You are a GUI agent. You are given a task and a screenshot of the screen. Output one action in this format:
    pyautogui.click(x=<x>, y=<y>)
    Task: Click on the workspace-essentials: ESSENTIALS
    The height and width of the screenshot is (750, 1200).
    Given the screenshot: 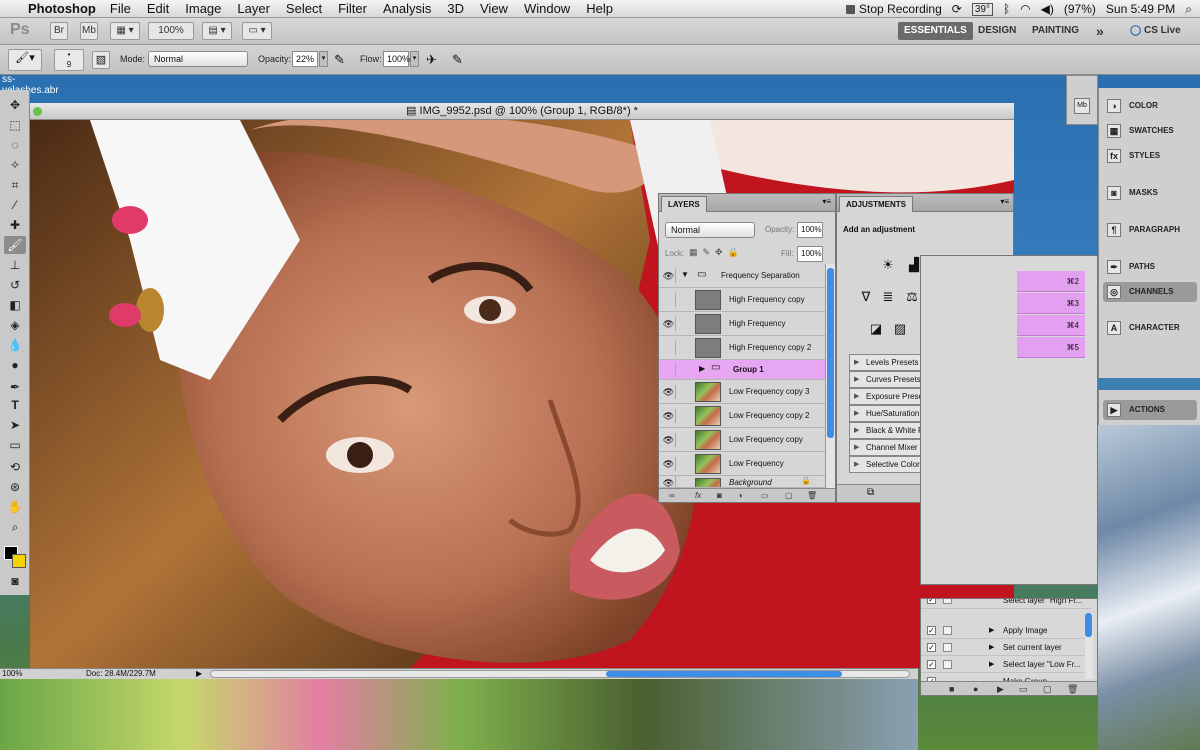 What is the action you would take?
    pyautogui.click(x=935, y=31)
    